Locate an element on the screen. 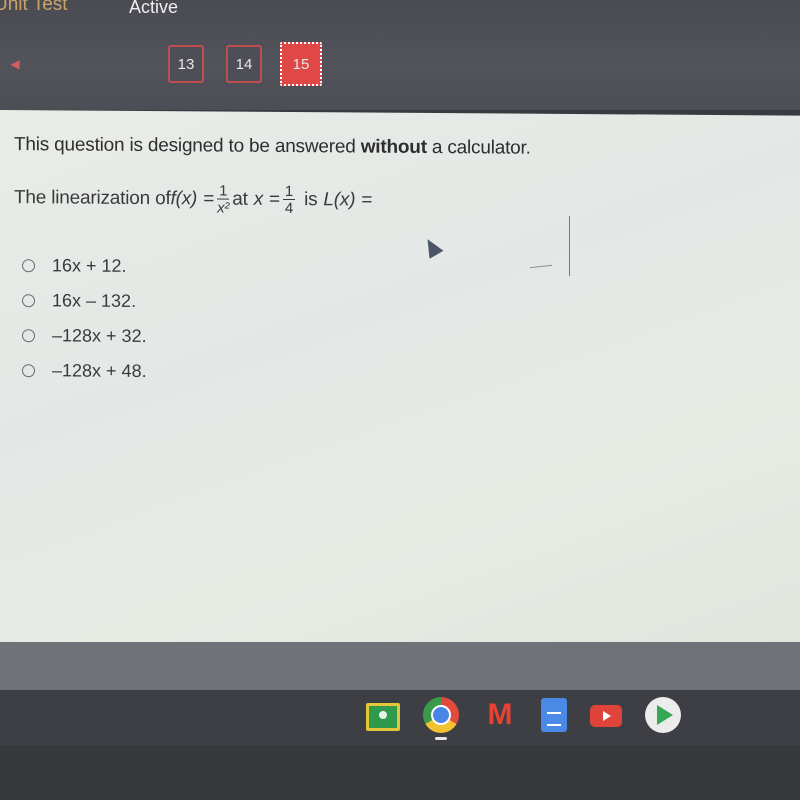 The width and height of the screenshot is (800, 800). youtube-icon is located at coordinates (606, 716).